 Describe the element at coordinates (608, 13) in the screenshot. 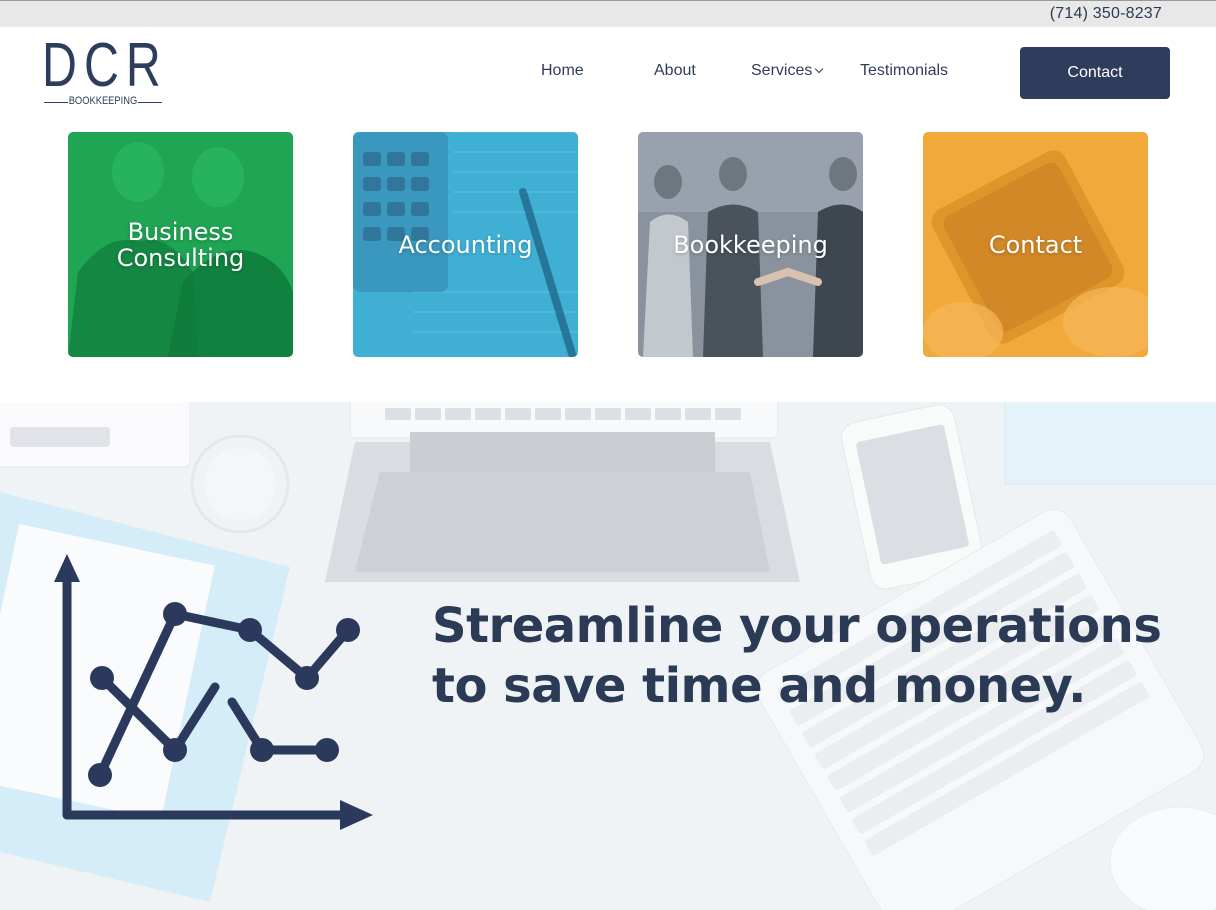

I see `top-bar: (714) 350-8237` at that location.